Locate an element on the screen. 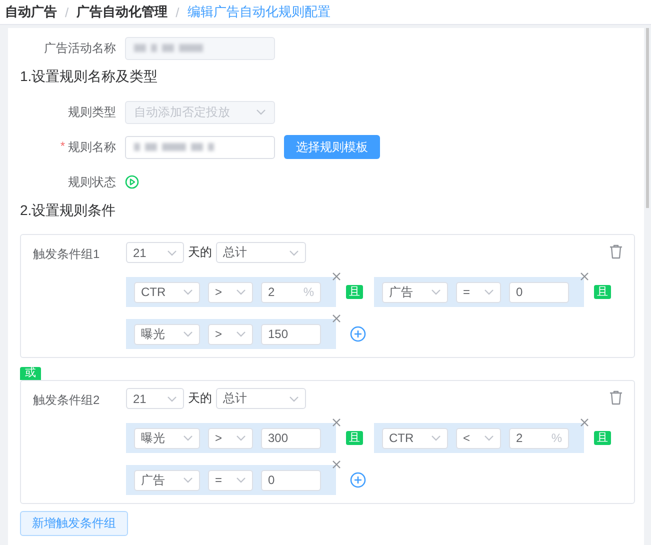 Image resolution: width=651 pixels, height=545 pixels. required-mark: * is located at coordinates (62, 146).